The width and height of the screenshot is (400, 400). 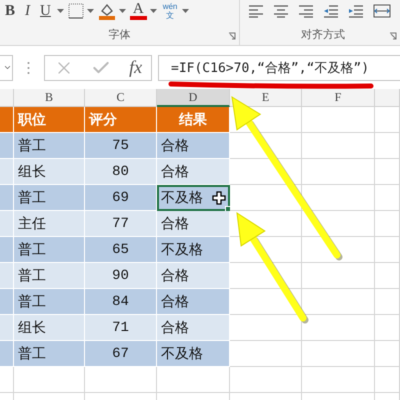 What do you see at coordinates (7, 120) in the screenshot?
I see `header-cell` at bounding box center [7, 120].